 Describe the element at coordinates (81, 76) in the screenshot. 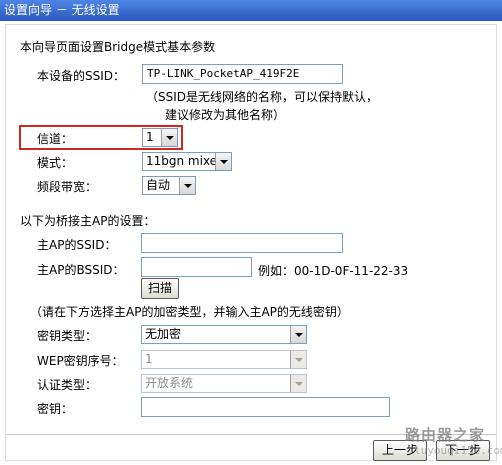

I see `ssid-label: 本设备的SSID：` at that location.